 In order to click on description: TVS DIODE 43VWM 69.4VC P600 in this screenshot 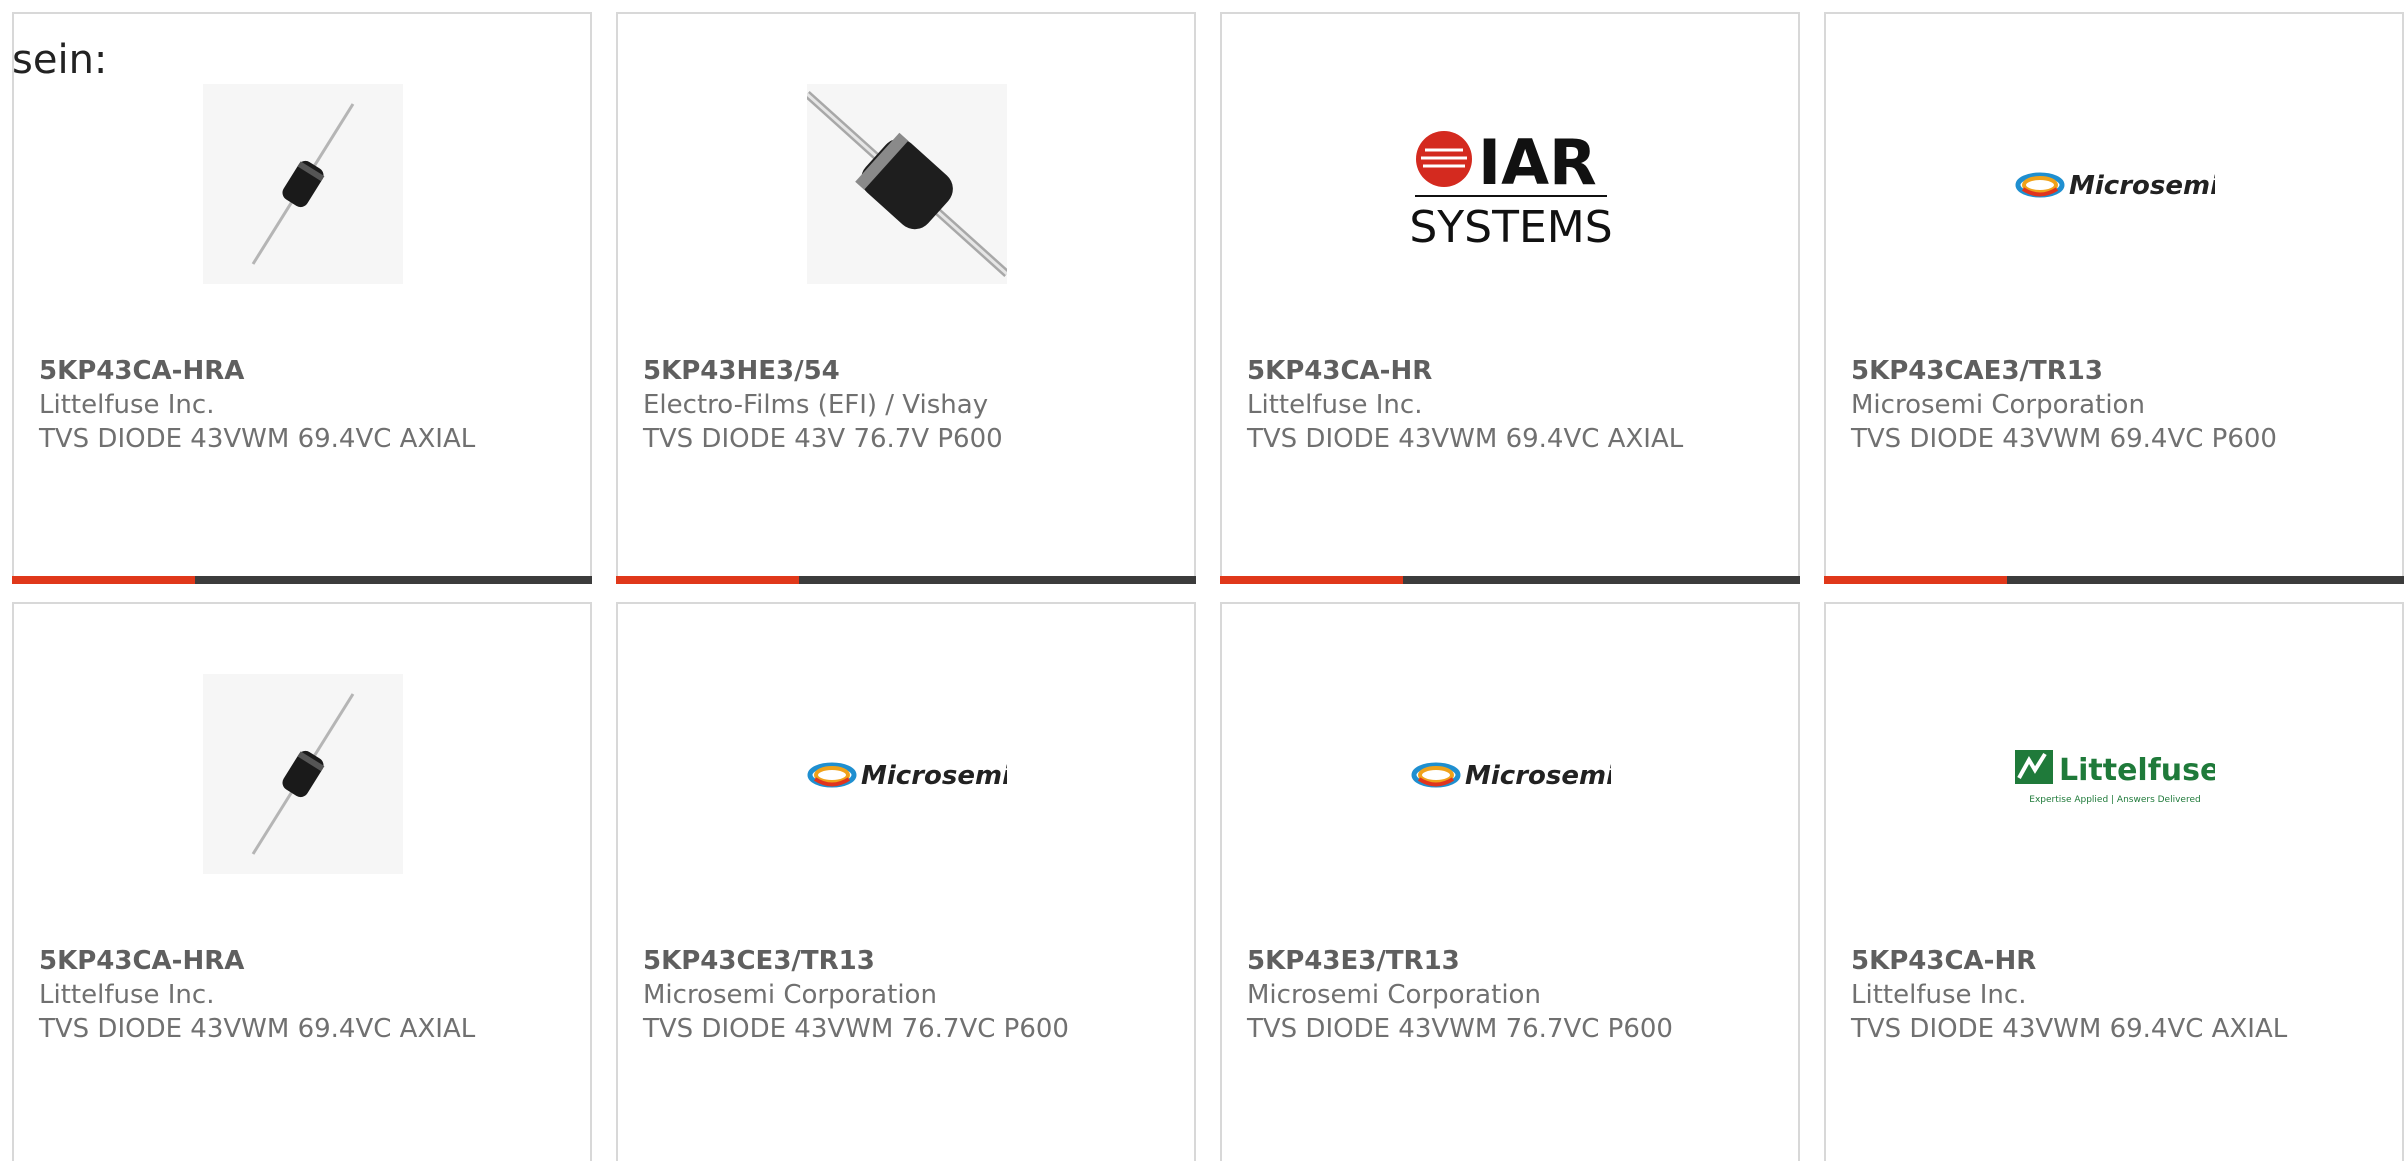, I will do `click(2064, 439)`.